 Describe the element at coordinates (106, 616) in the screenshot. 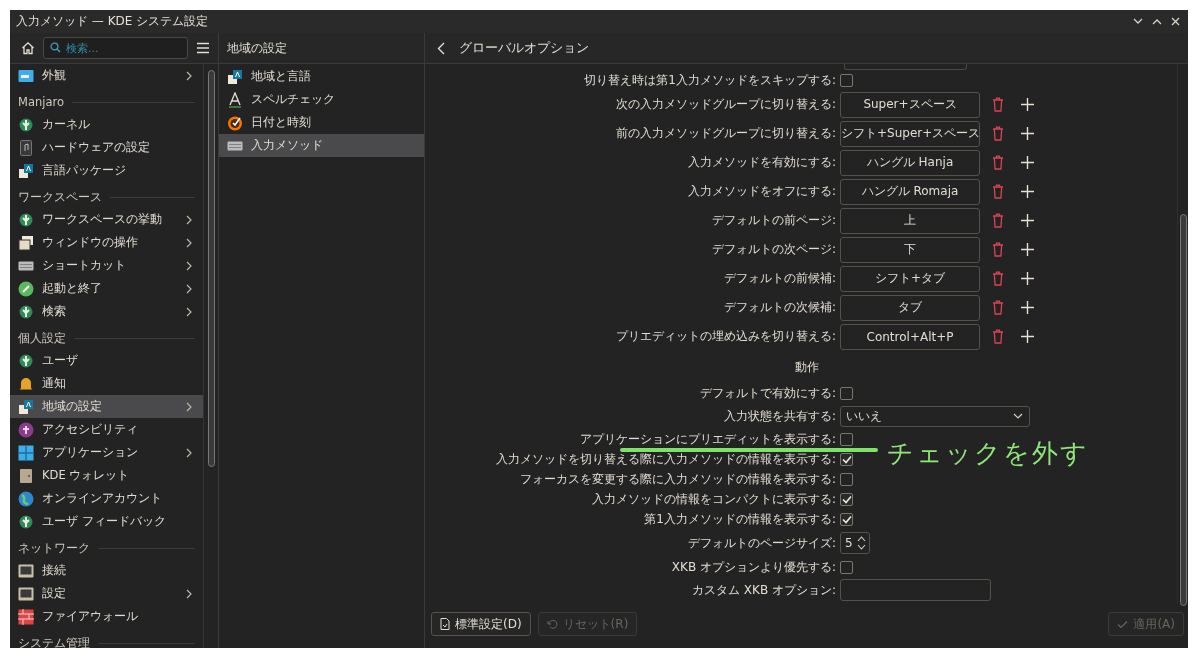

I see `sidebar-item: ファイアウォール` at that location.